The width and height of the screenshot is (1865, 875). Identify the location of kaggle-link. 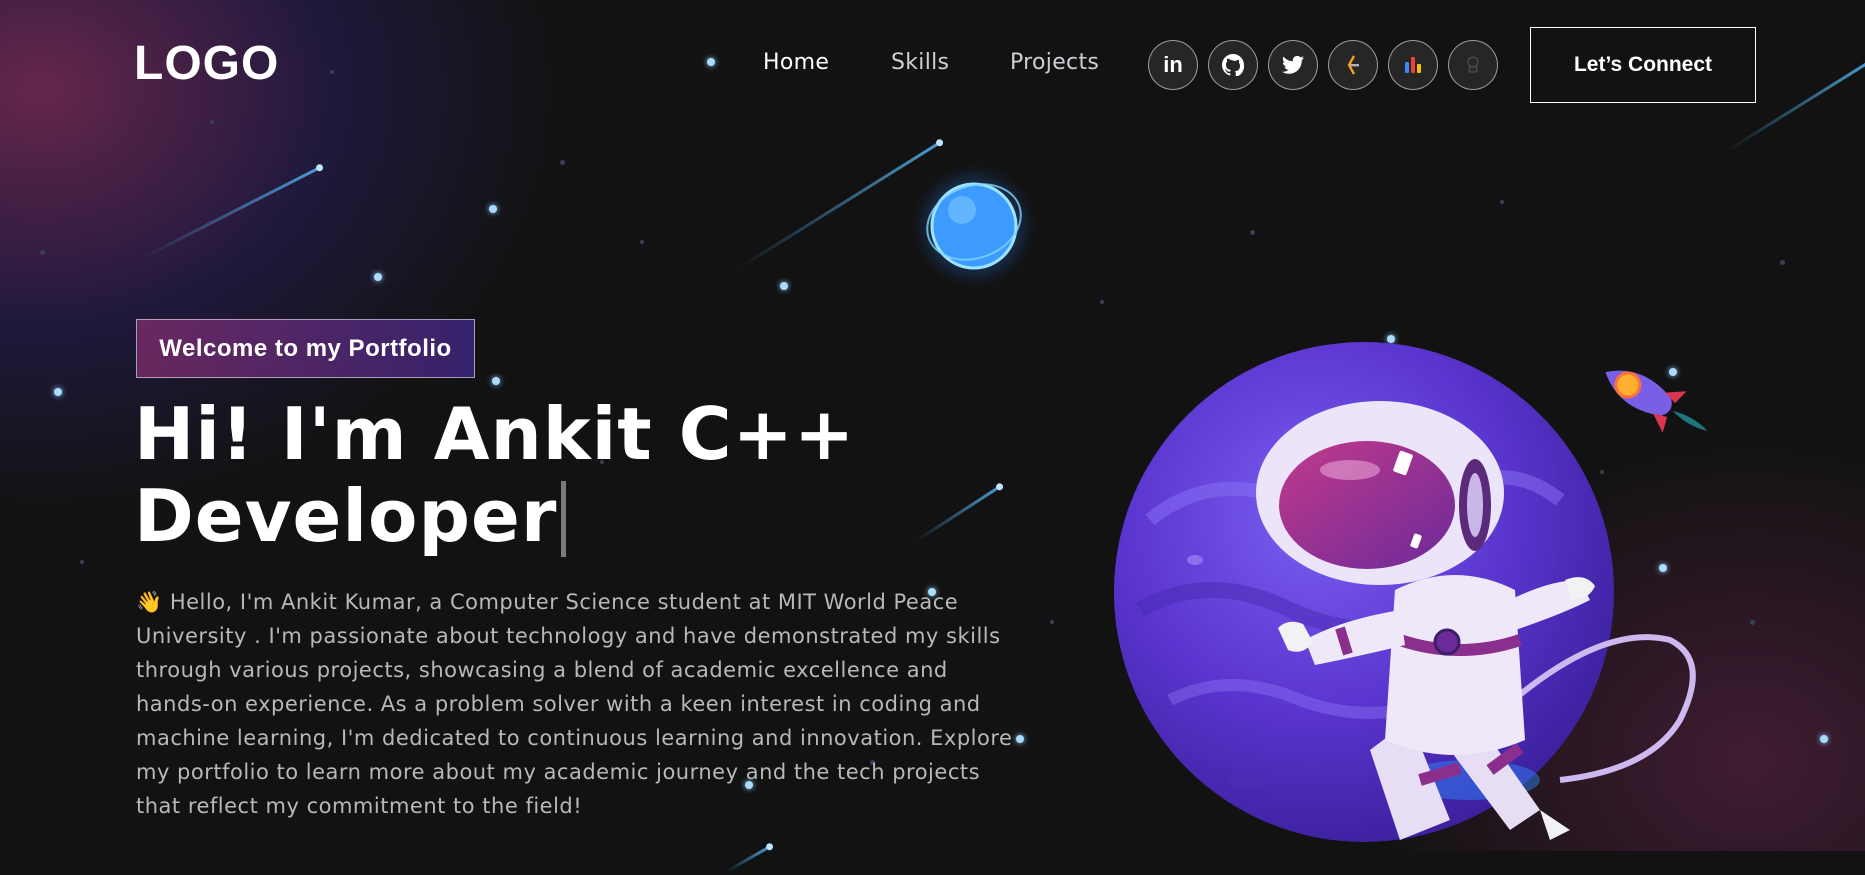
(1473, 65).